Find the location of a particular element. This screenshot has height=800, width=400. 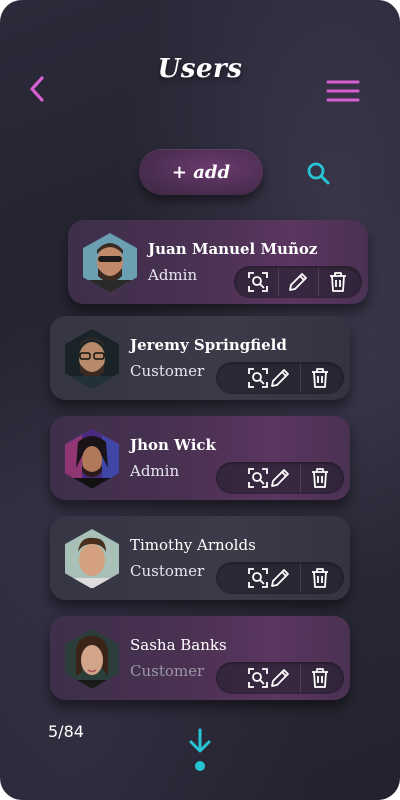

download-arrow-icon is located at coordinates (200, 749).